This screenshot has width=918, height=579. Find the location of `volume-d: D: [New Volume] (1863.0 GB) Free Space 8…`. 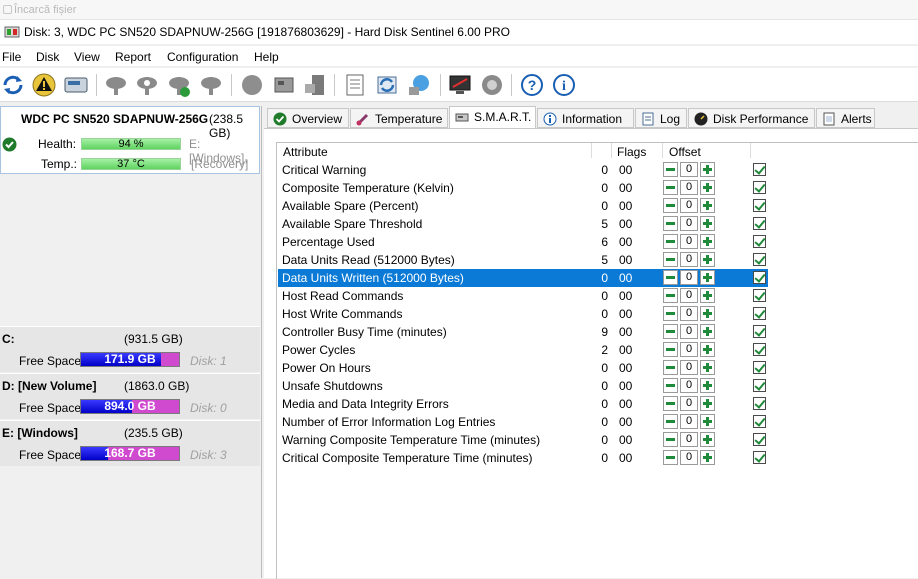

volume-d: D: [New Volume] (1863.0 GB) Free Space 8… is located at coordinates (130, 396).